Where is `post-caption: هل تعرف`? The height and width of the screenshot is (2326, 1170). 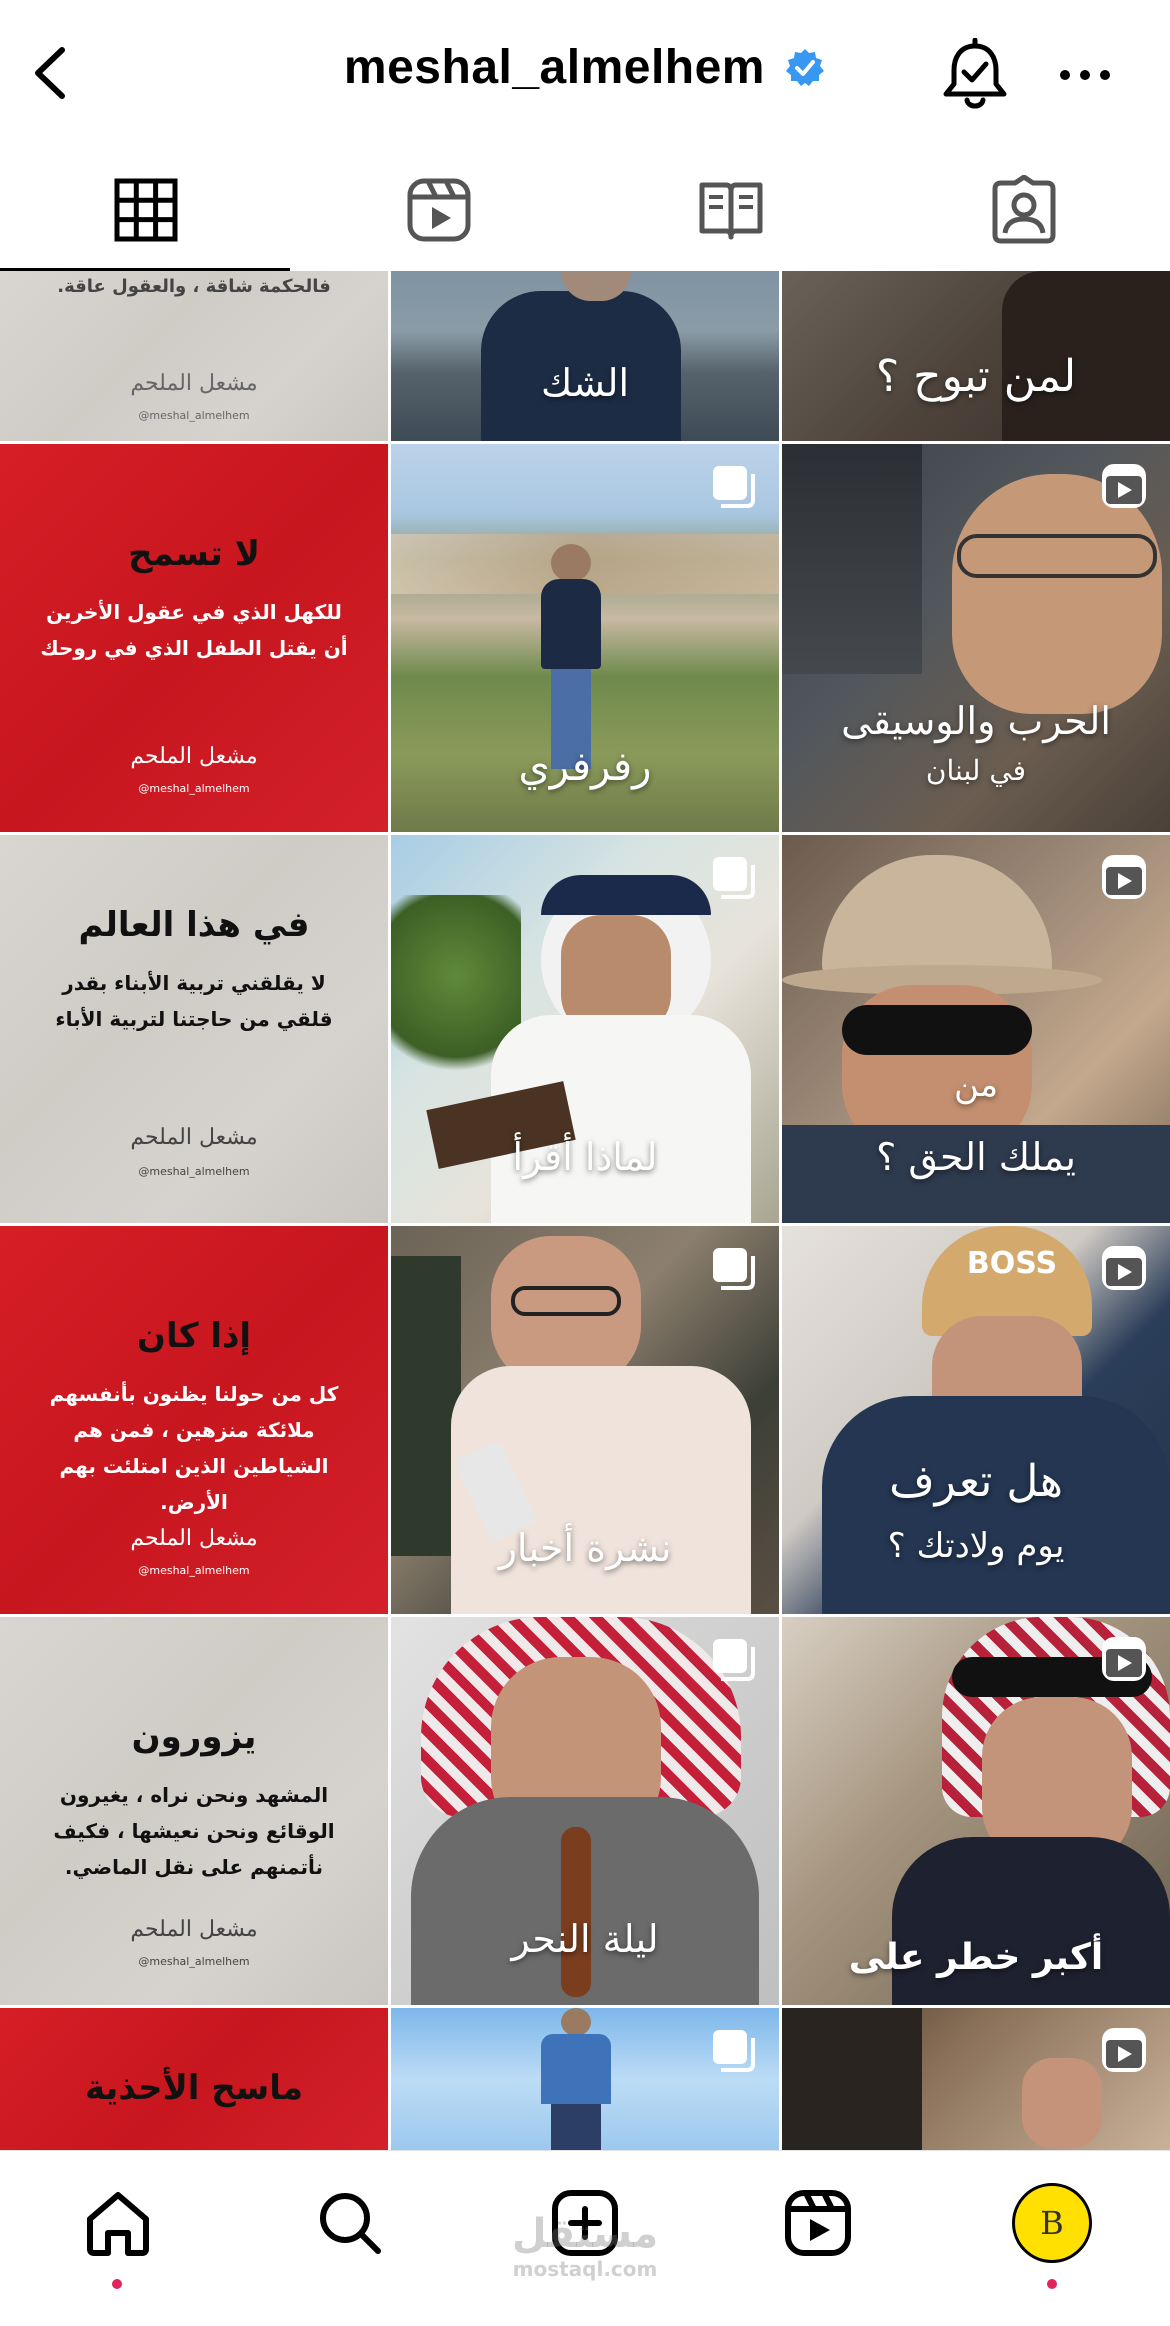 post-caption: هل تعرف is located at coordinates (976, 1481).